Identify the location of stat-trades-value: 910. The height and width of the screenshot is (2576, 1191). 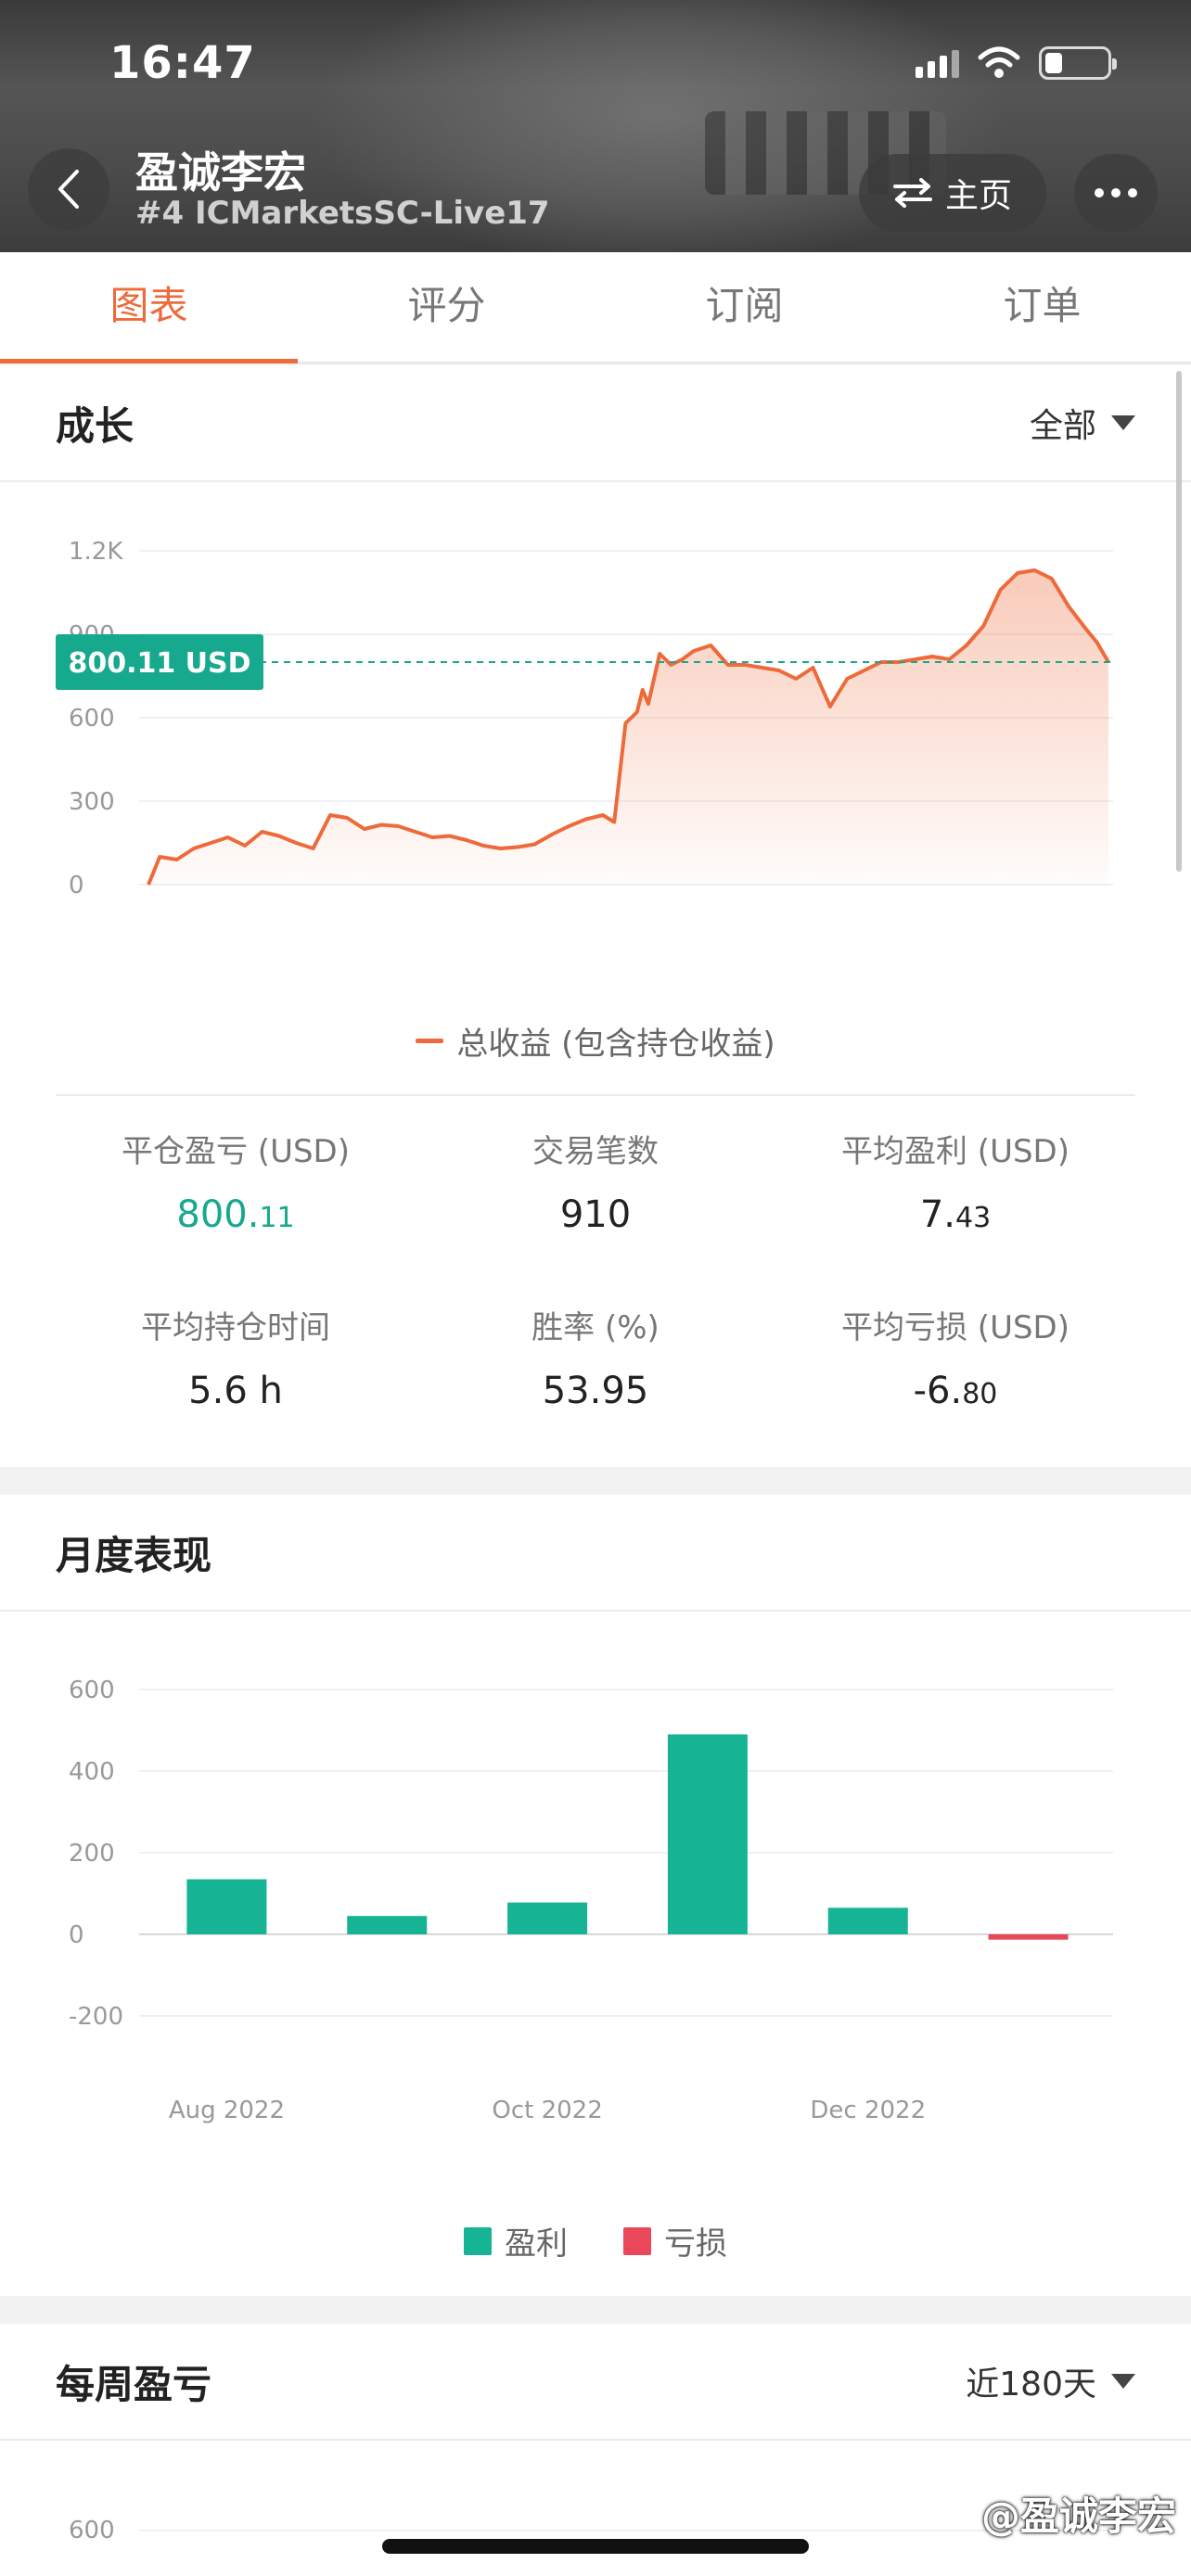
(595, 1214).